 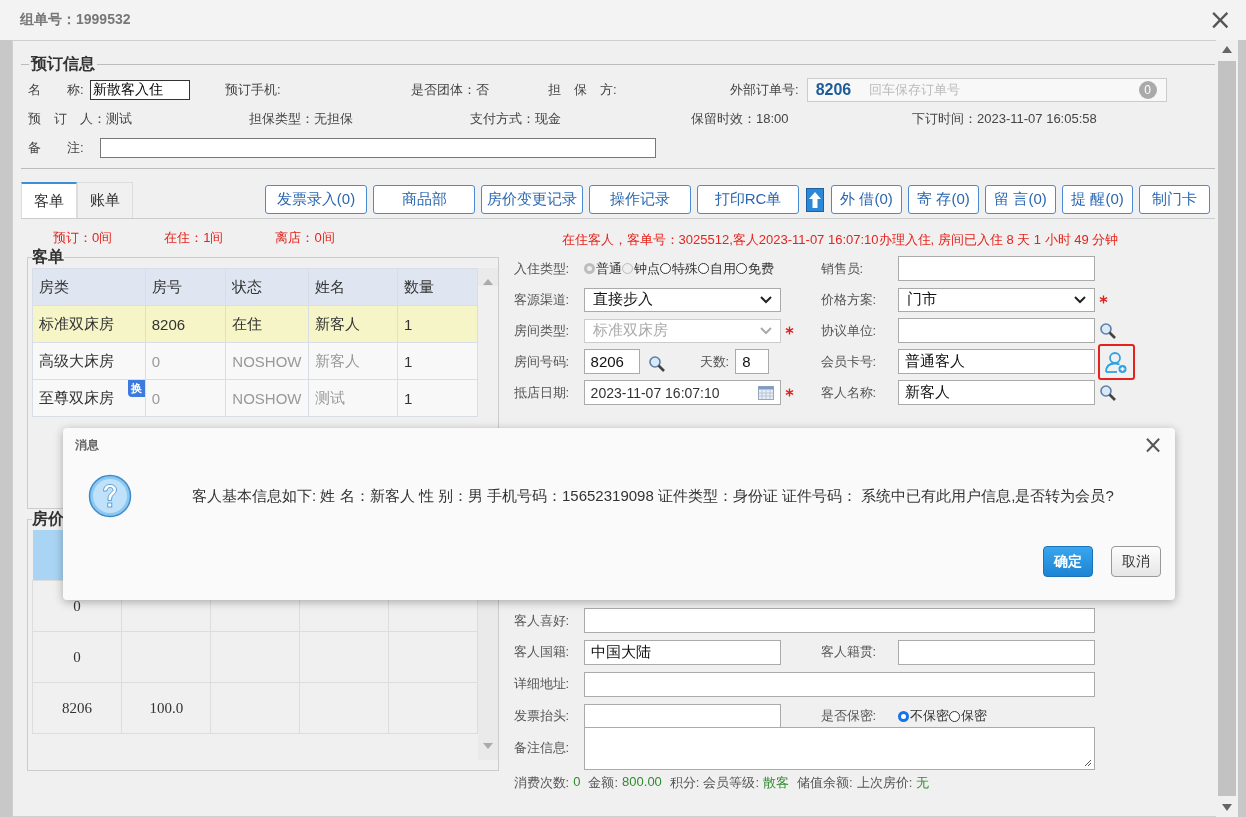 What do you see at coordinates (378, 147) in the screenshot?
I see `remark-field` at bounding box center [378, 147].